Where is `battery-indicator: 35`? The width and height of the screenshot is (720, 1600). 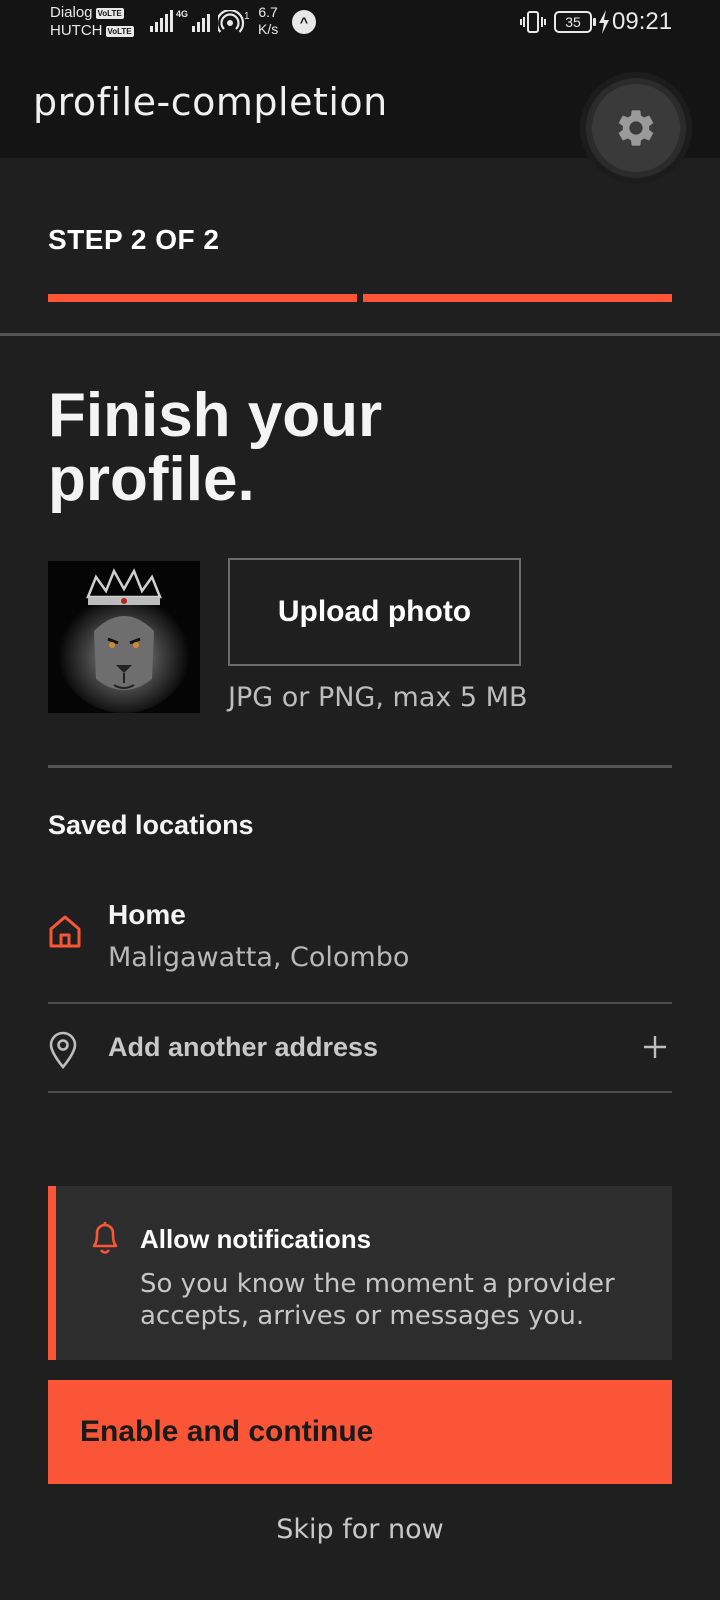 battery-indicator: 35 is located at coordinates (575, 22).